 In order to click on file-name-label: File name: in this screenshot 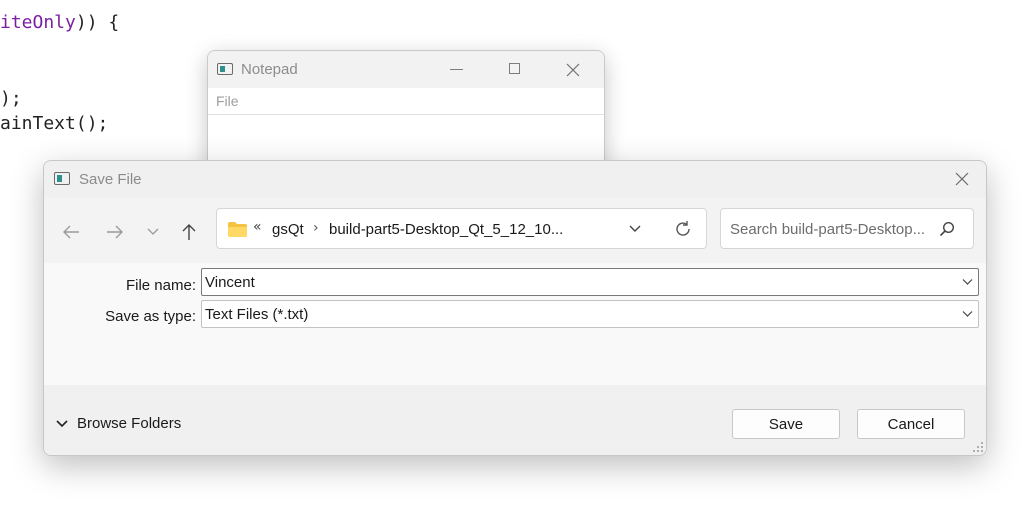, I will do `click(160, 285)`.